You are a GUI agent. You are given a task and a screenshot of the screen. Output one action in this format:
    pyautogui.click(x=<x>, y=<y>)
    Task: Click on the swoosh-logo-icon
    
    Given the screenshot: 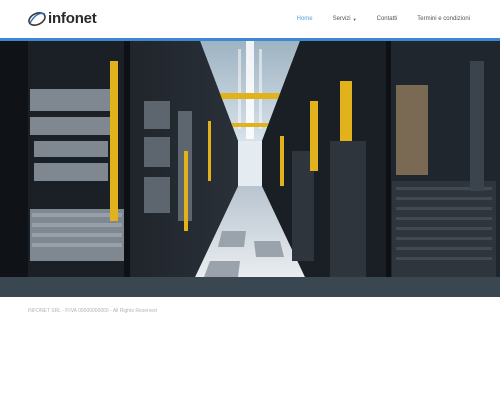 What is the action you would take?
    pyautogui.click(x=37, y=19)
    